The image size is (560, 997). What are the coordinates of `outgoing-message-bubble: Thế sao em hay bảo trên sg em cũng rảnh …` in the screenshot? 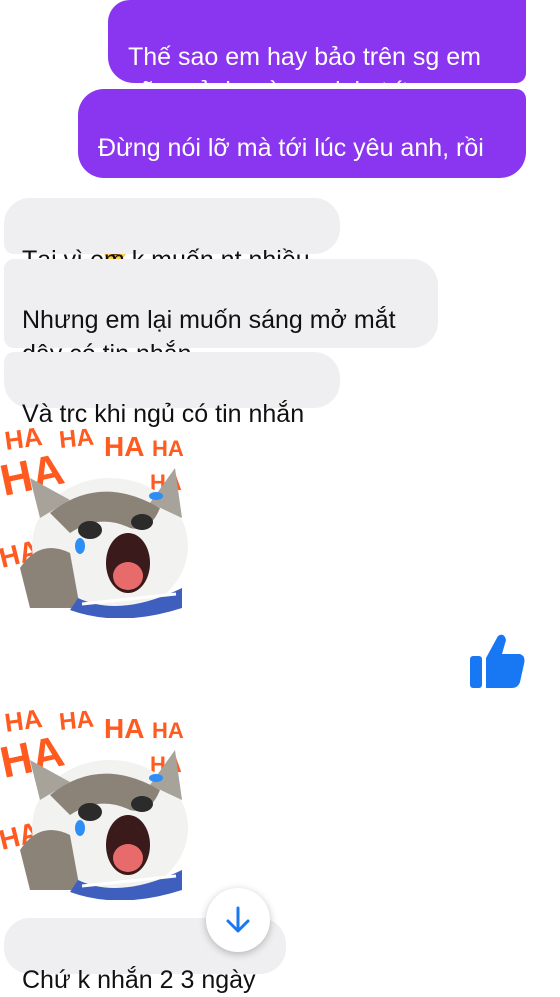 It's located at (317, 52).